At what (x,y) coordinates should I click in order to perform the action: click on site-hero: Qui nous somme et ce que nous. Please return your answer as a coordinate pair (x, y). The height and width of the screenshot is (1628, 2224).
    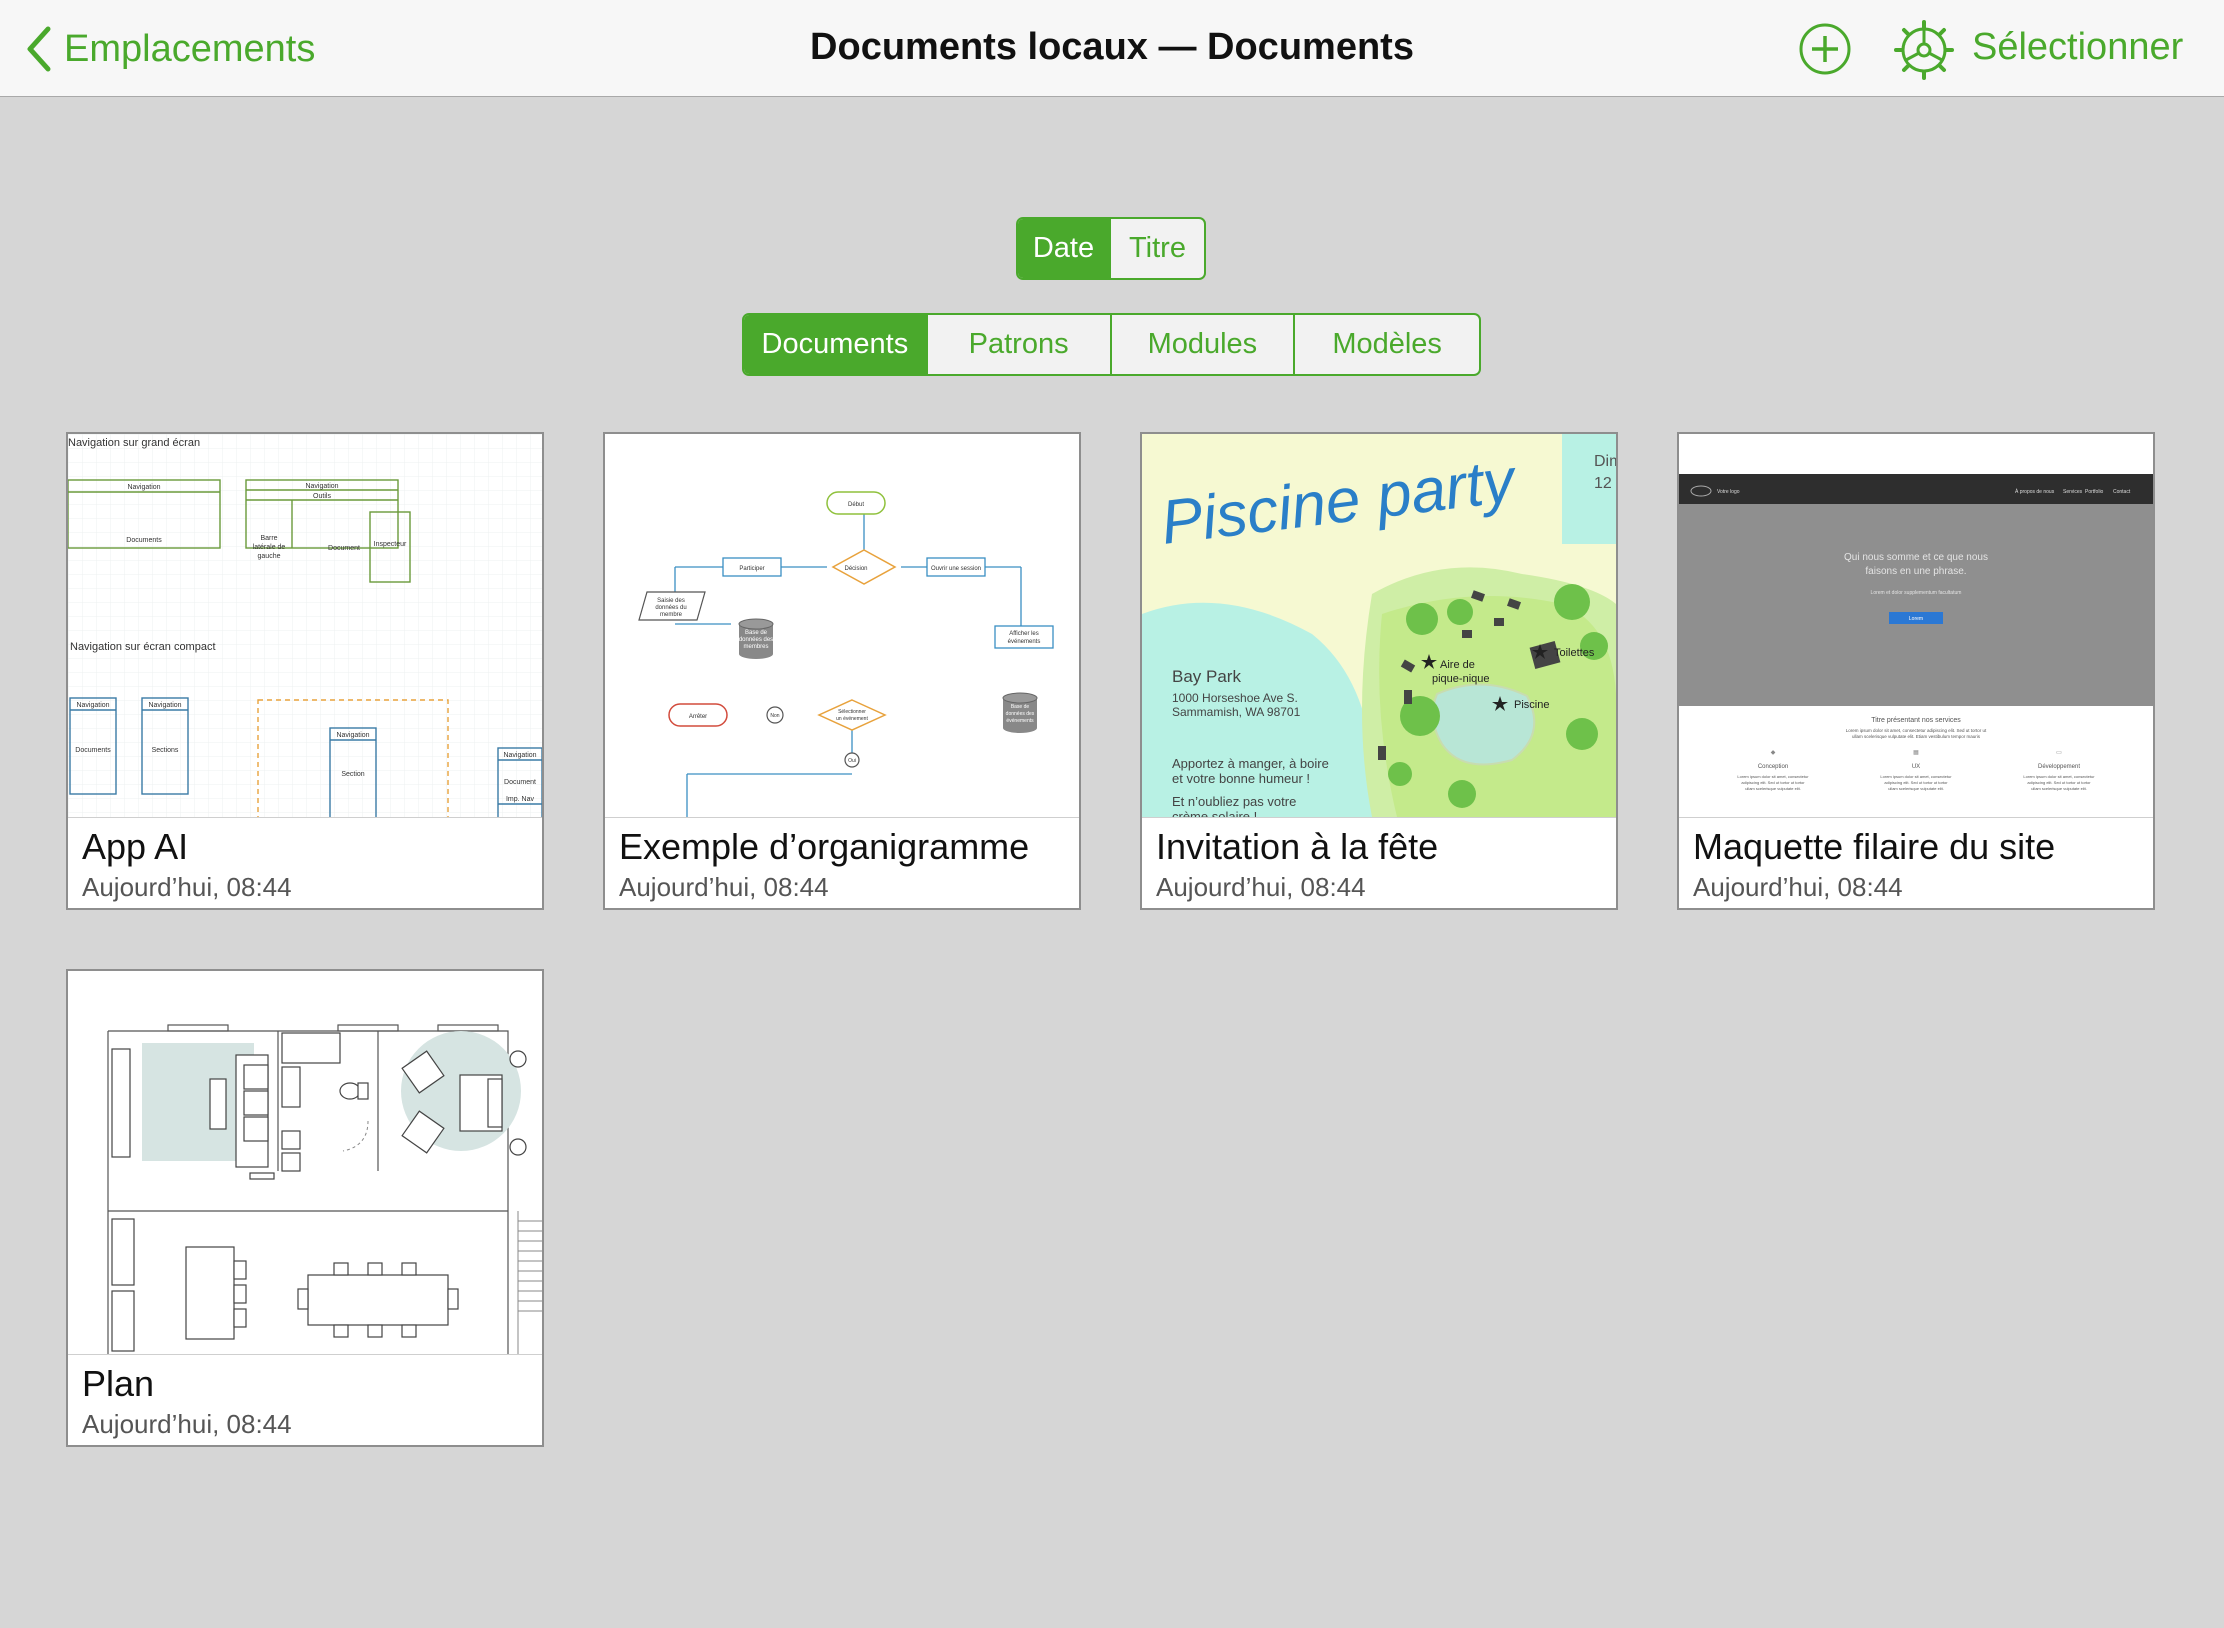
    Looking at the image, I should click on (1916, 557).